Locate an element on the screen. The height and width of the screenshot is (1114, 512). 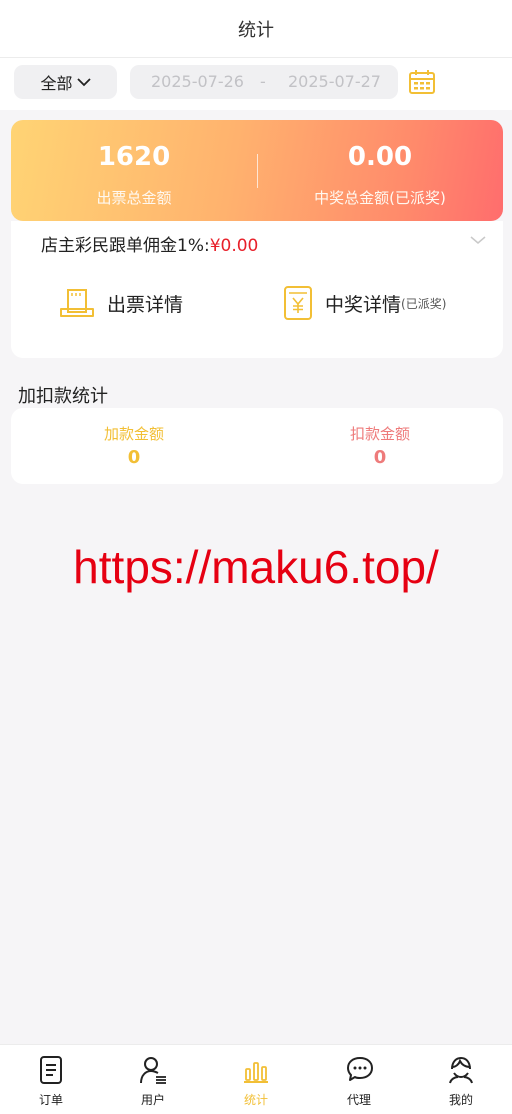
tab-agent: 代理 is located at coordinates (359, 1079).